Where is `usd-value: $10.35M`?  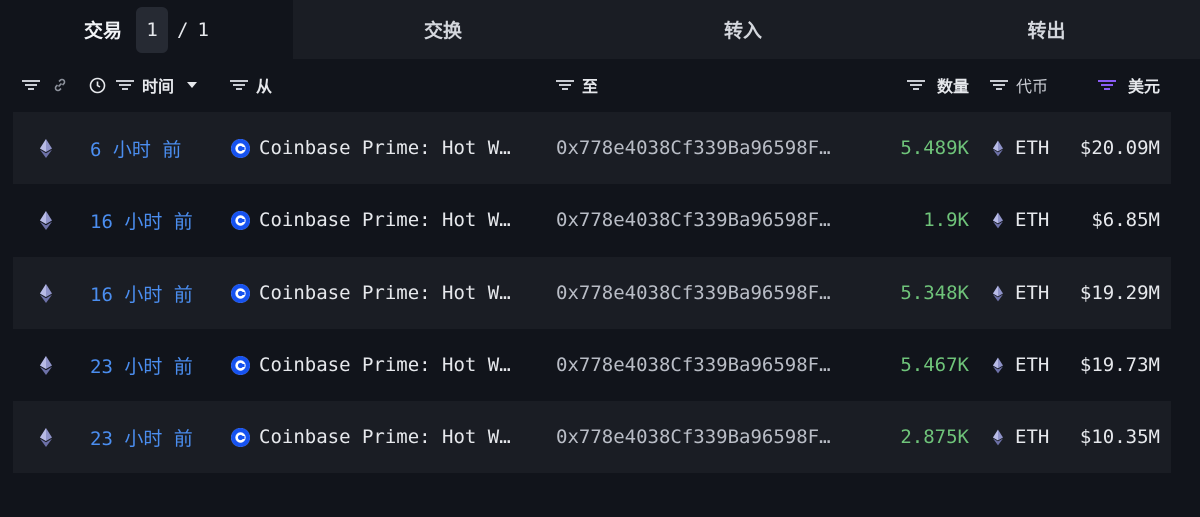
usd-value: $10.35M is located at coordinates (1119, 437).